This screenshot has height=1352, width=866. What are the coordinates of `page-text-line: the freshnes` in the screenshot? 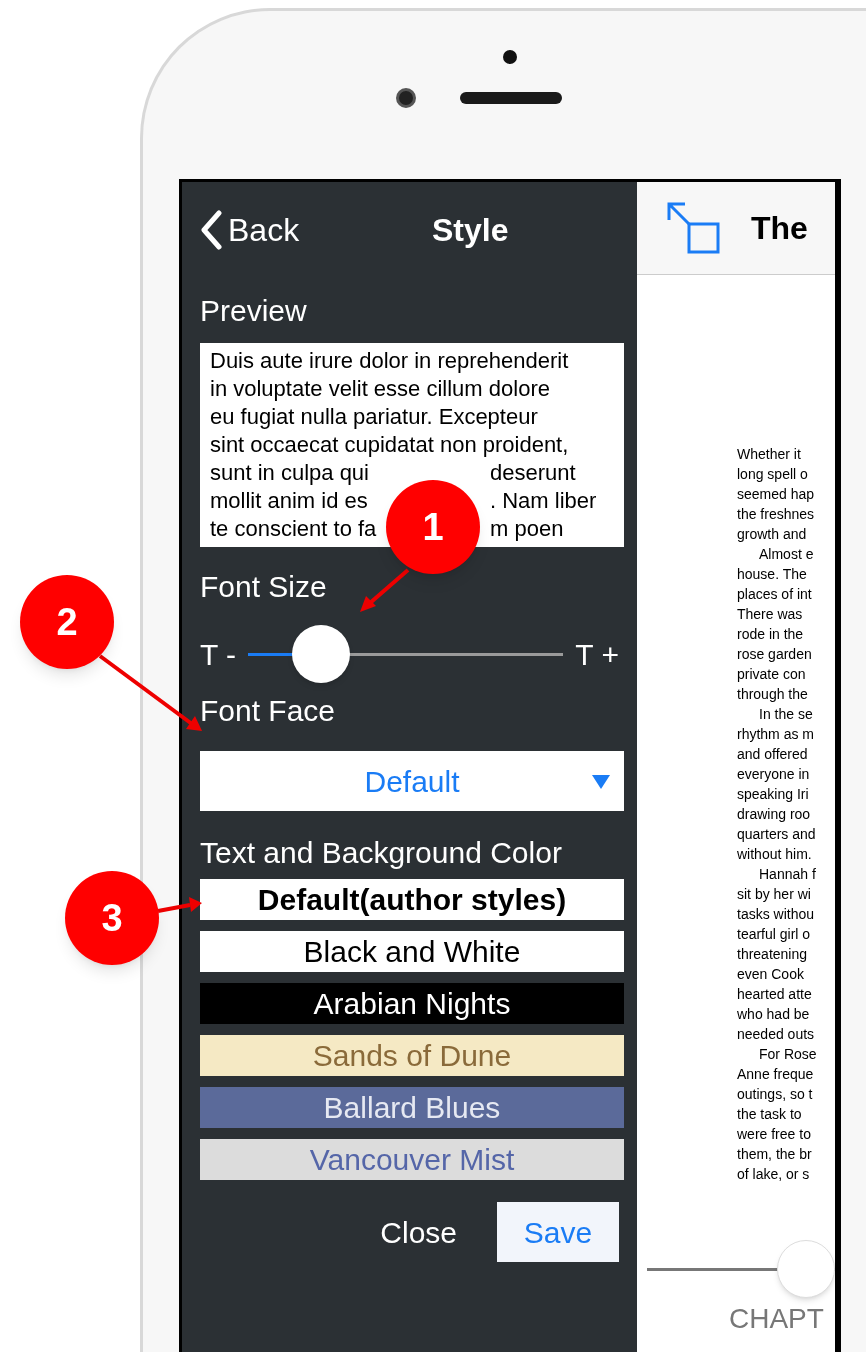 It's located at (776, 514).